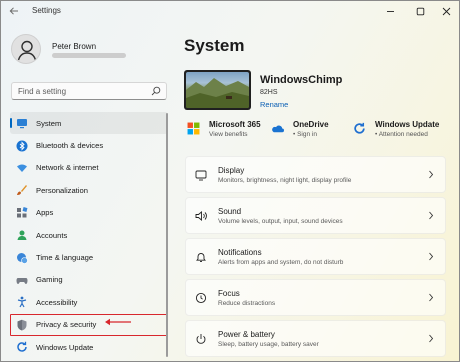 Image resolution: width=460 pixels, height=362 pixels. I want to click on page-title: System, so click(214, 45).